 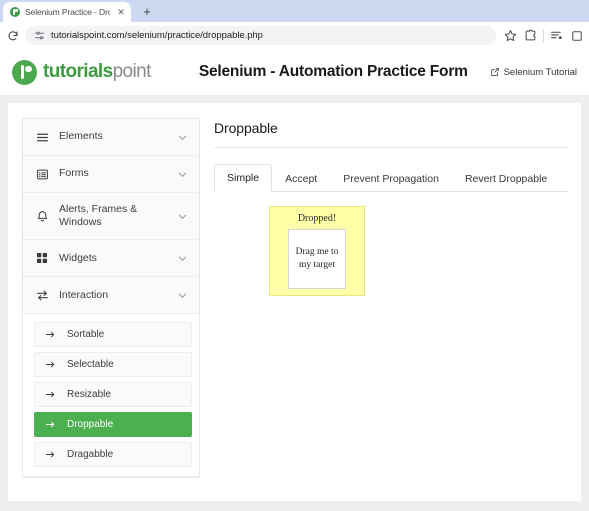 What do you see at coordinates (90, 365) in the screenshot?
I see `sidebar-subitem-label: Selectable` at bounding box center [90, 365].